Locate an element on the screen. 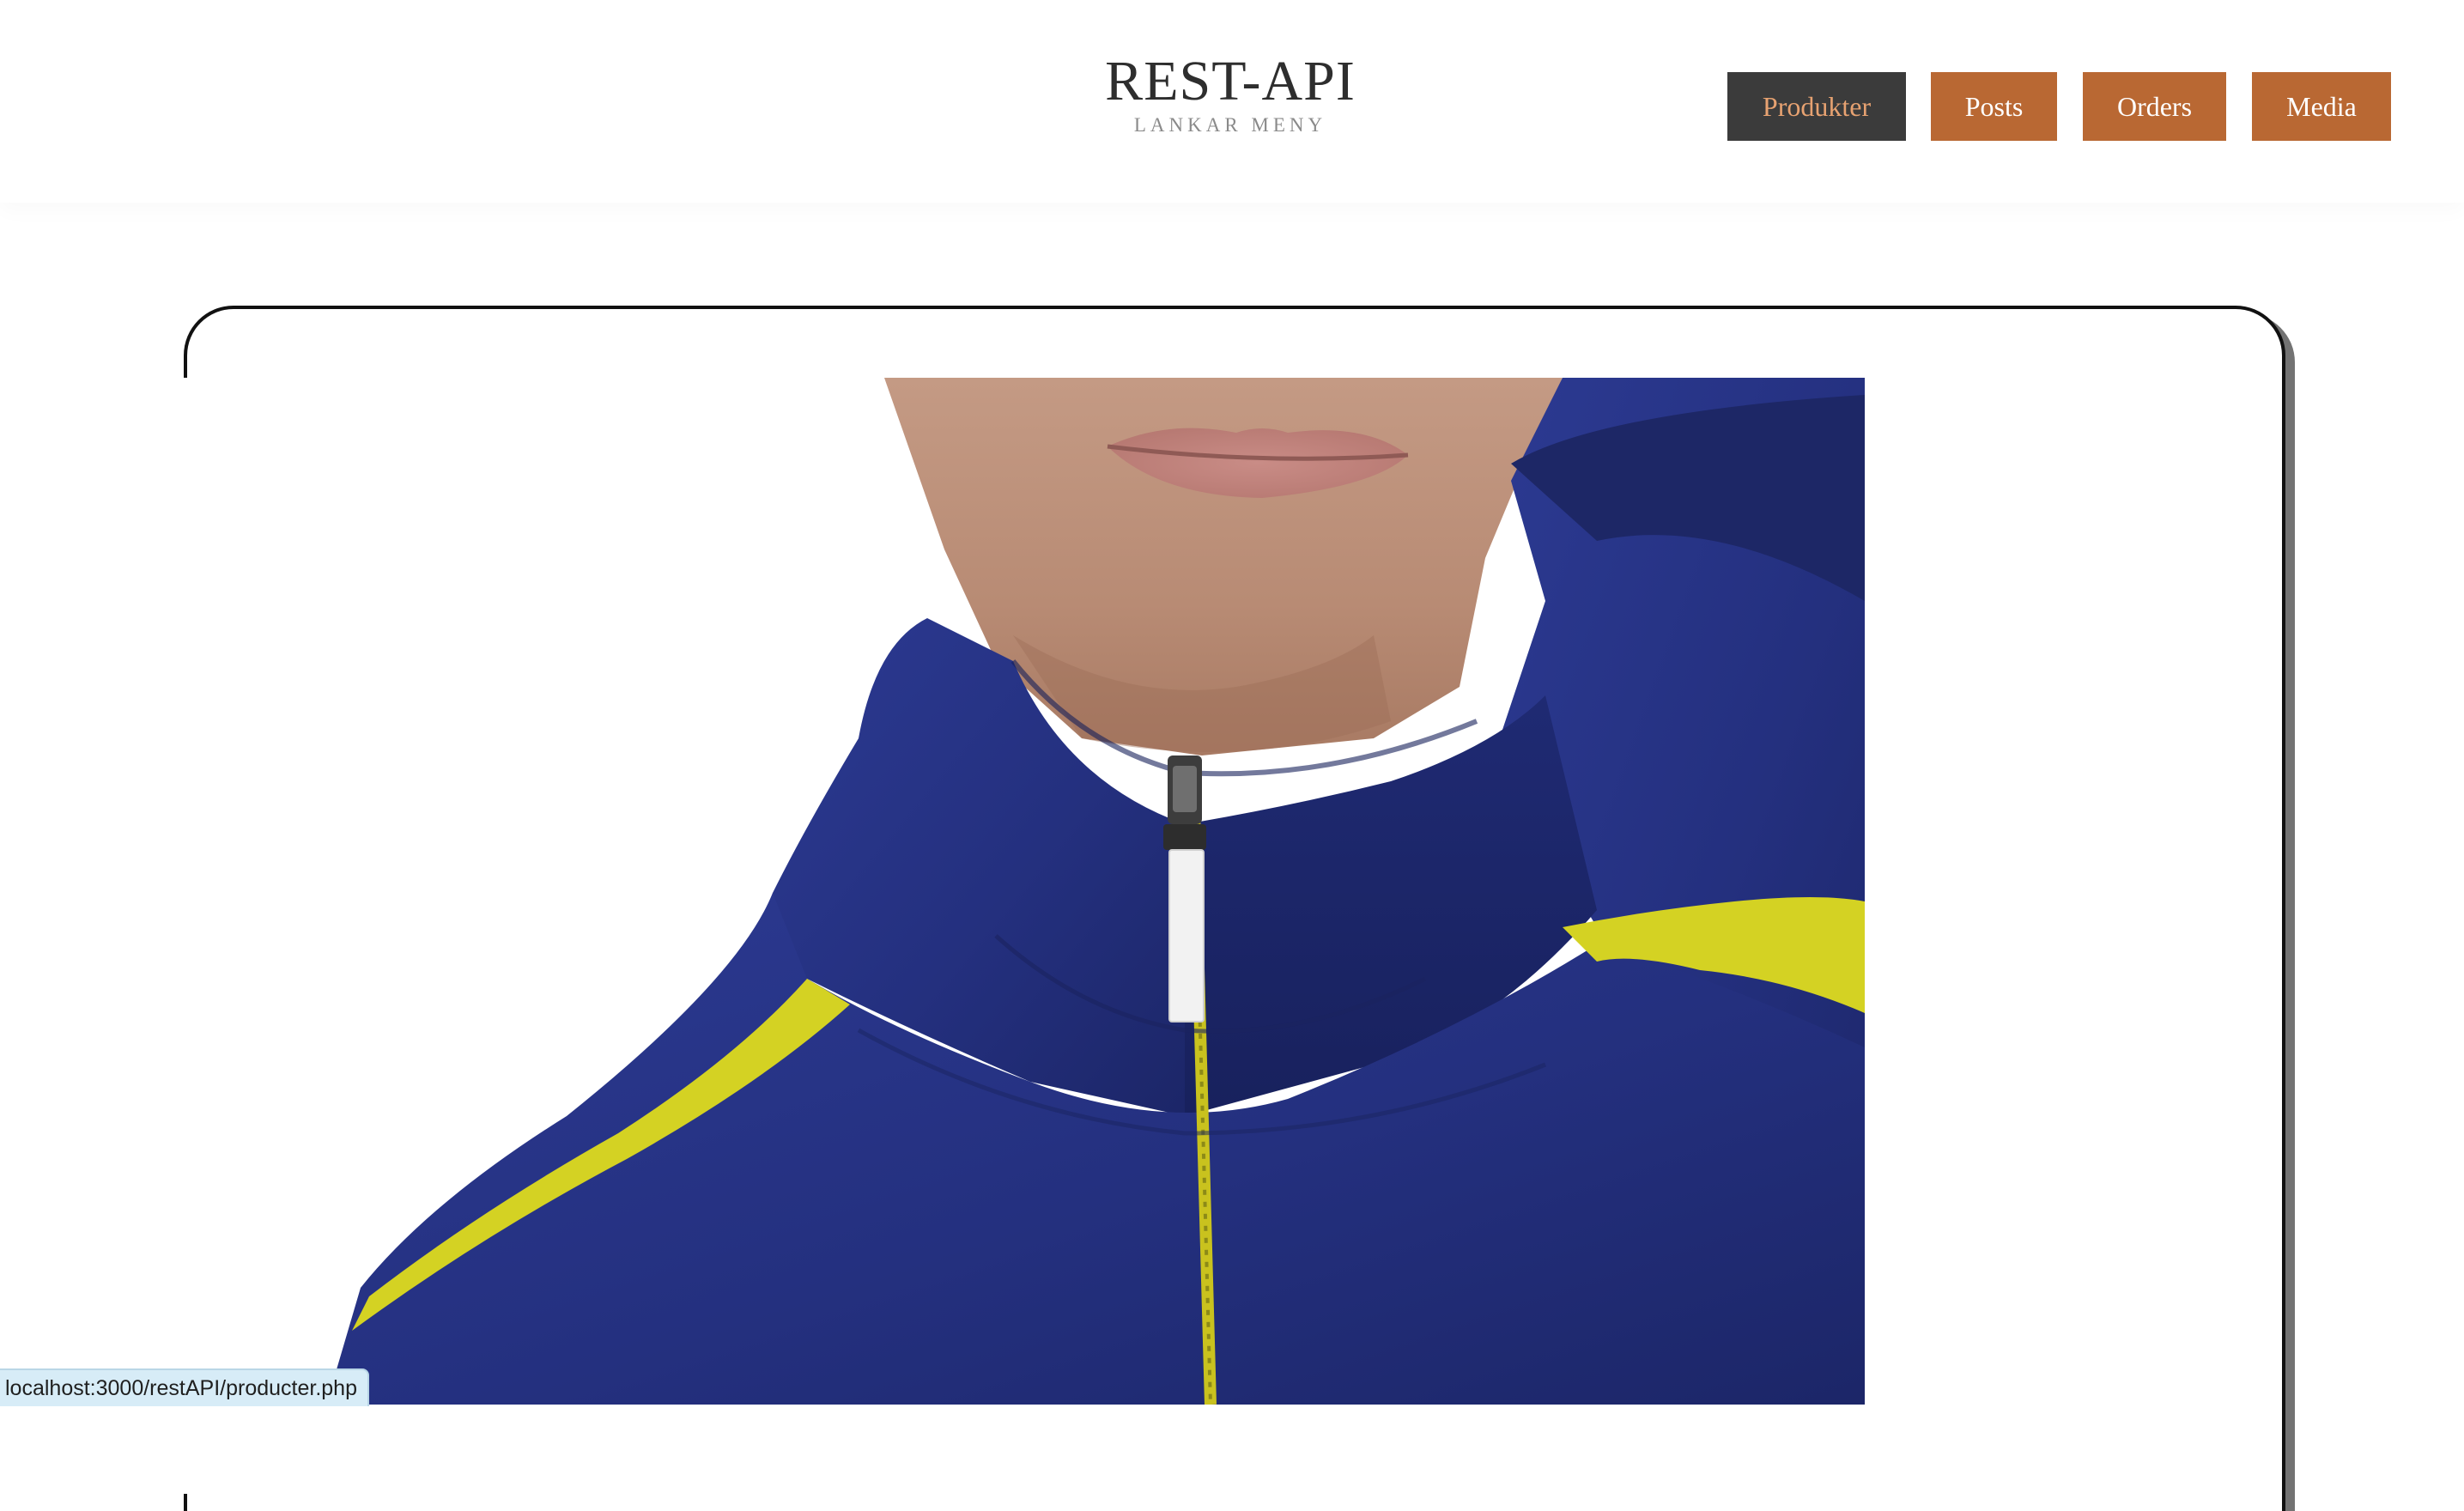 The height and width of the screenshot is (1511, 2464). brand-title: REST-API is located at coordinates (1230, 81).